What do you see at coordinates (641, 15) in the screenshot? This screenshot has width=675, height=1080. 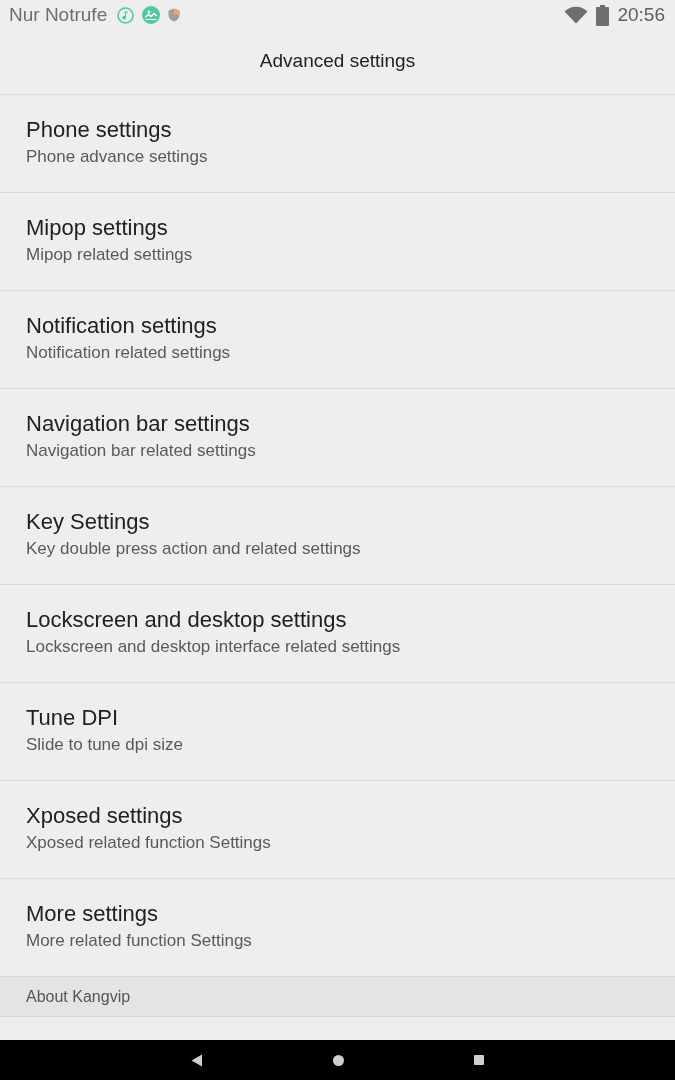 I see `clock-text: 20:56` at bounding box center [641, 15].